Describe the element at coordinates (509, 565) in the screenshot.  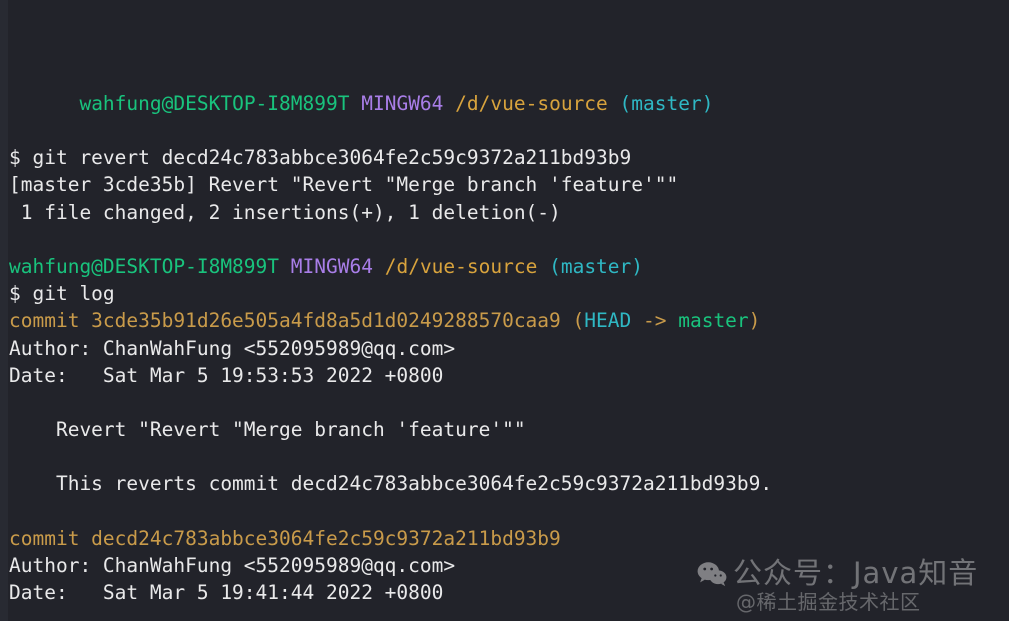
I see `terminal-line-author-2: Author: ChanWahFung <552095989@qq.com>` at that location.